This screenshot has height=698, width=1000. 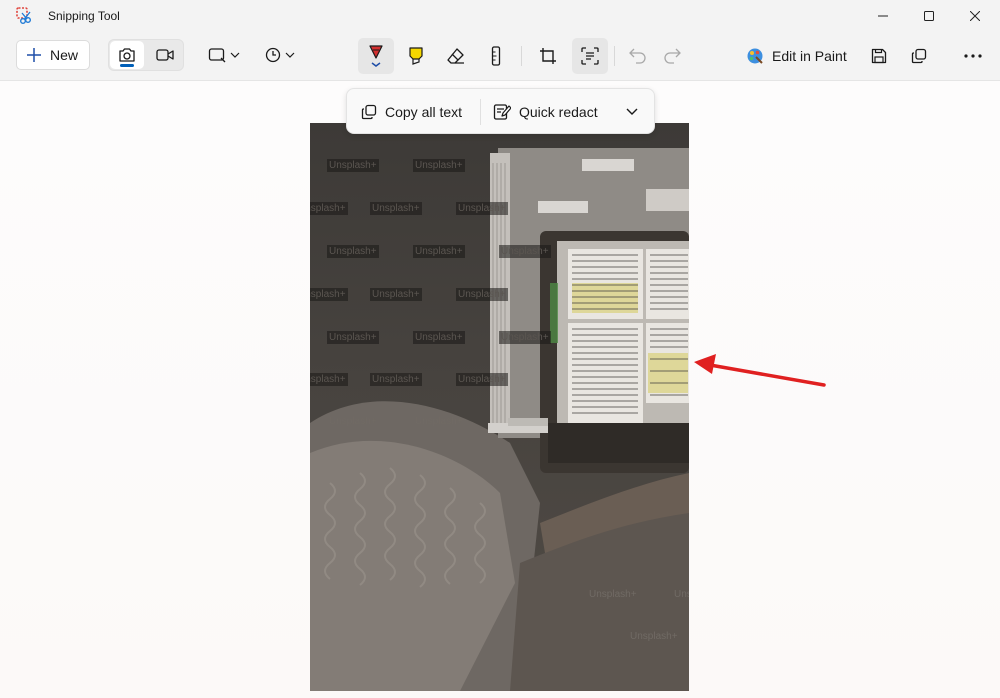 I want to click on redo-icon, so click(x=672, y=56).